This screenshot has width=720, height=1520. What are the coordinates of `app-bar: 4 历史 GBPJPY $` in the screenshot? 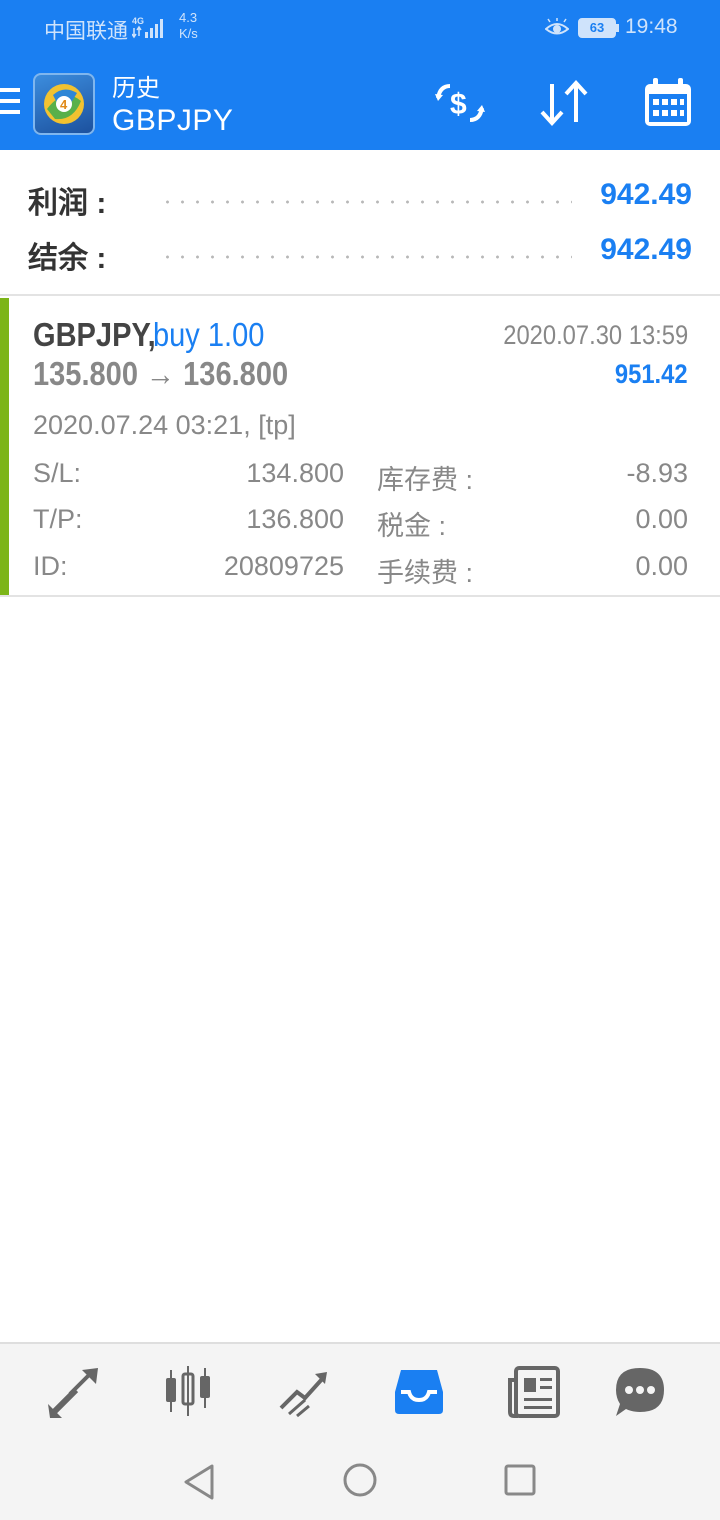 It's located at (360, 103).